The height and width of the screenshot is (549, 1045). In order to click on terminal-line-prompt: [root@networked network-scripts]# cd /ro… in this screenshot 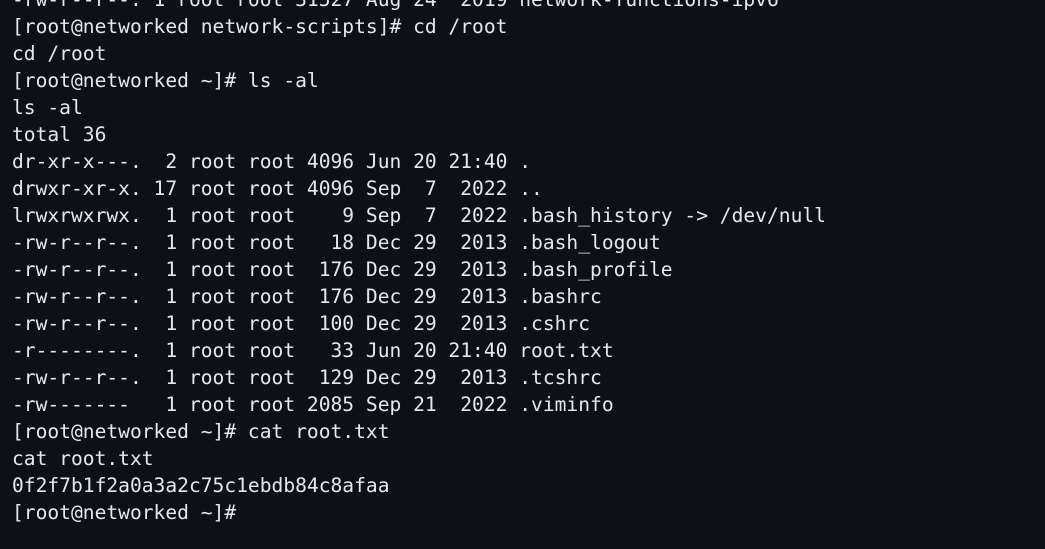, I will do `click(260, 26)`.